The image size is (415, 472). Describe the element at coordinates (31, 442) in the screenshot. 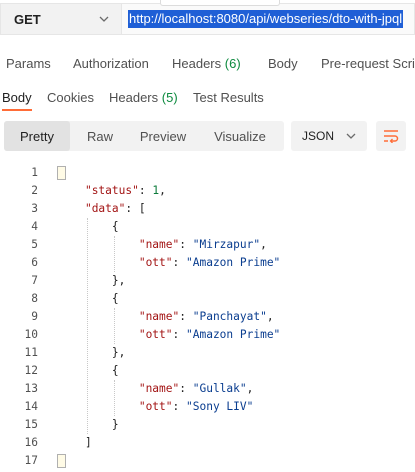

I see `line-number: 16` at that location.